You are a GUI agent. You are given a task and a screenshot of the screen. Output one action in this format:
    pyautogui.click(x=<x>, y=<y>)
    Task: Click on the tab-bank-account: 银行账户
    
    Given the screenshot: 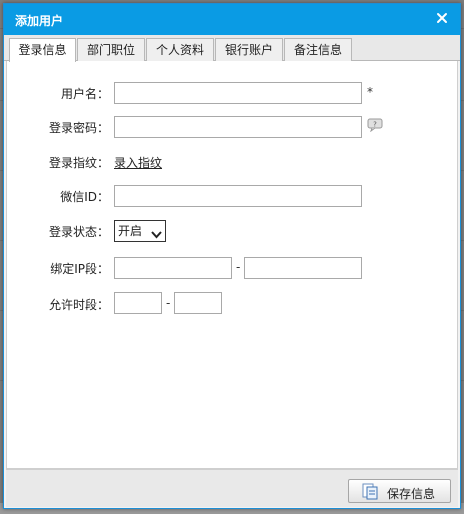 What is the action you would take?
    pyautogui.click(x=249, y=50)
    